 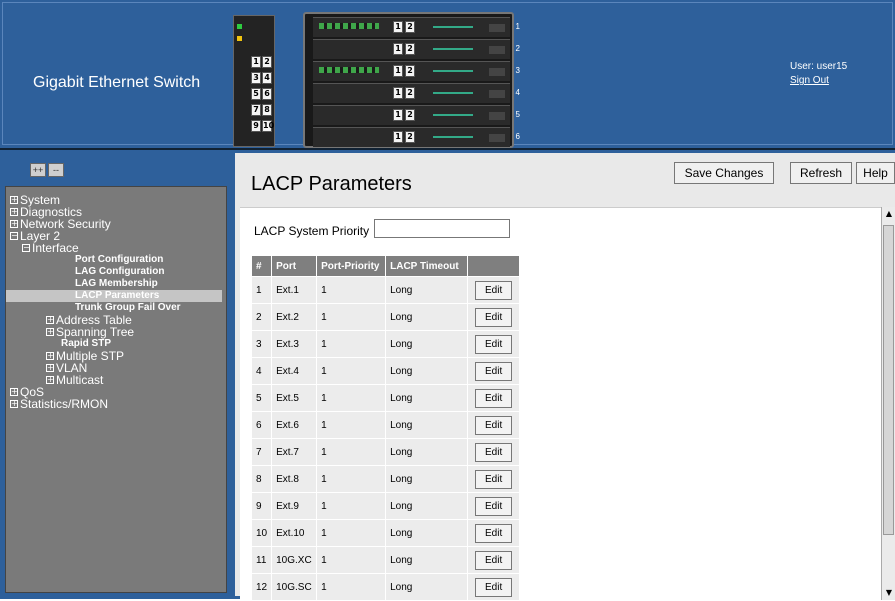 What do you see at coordinates (875, 173) in the screenshot?
I see `help-button: Help` at bounding box center [875, 173].